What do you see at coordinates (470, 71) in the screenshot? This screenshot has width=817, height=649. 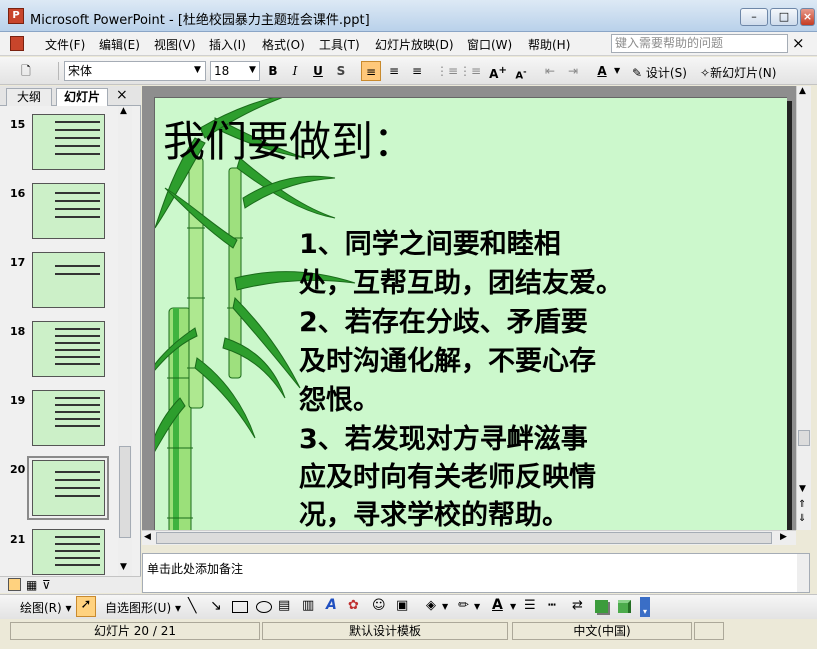 I see `bulleted-list-icon: ⋮≡` at bounding box center [470, 71].